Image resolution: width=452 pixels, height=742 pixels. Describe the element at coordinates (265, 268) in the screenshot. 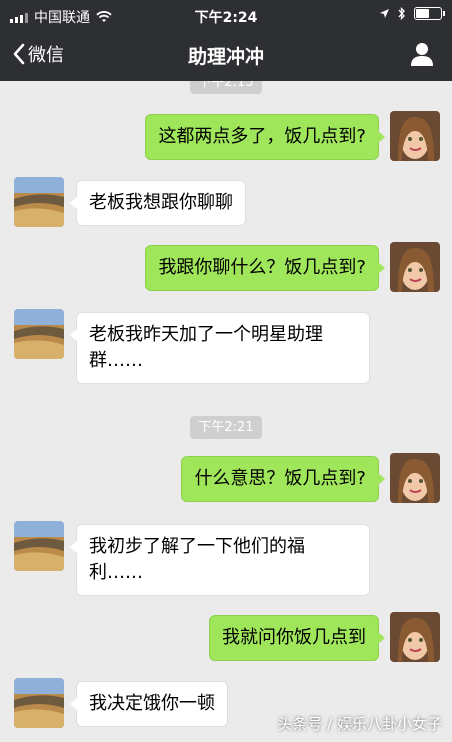

I see `message-bubble-sent: 我跟你聊什么？饭几点到?` at that location.